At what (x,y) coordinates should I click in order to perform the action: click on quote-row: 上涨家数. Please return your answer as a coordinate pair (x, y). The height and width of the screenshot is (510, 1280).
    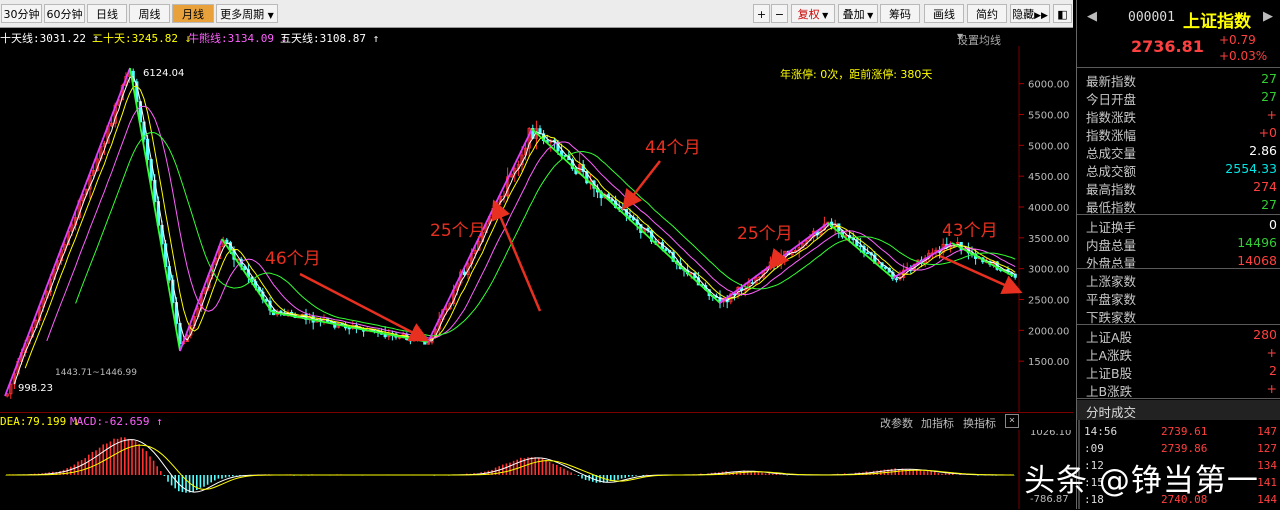
    Looking at the image, I should click on (1178, 279).